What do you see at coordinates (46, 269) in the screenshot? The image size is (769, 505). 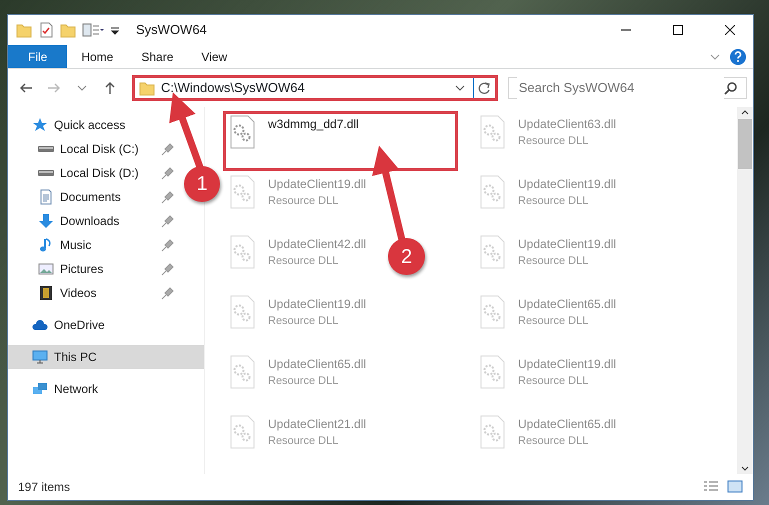 I see `picture-icon` at bounding box center [46, 269].